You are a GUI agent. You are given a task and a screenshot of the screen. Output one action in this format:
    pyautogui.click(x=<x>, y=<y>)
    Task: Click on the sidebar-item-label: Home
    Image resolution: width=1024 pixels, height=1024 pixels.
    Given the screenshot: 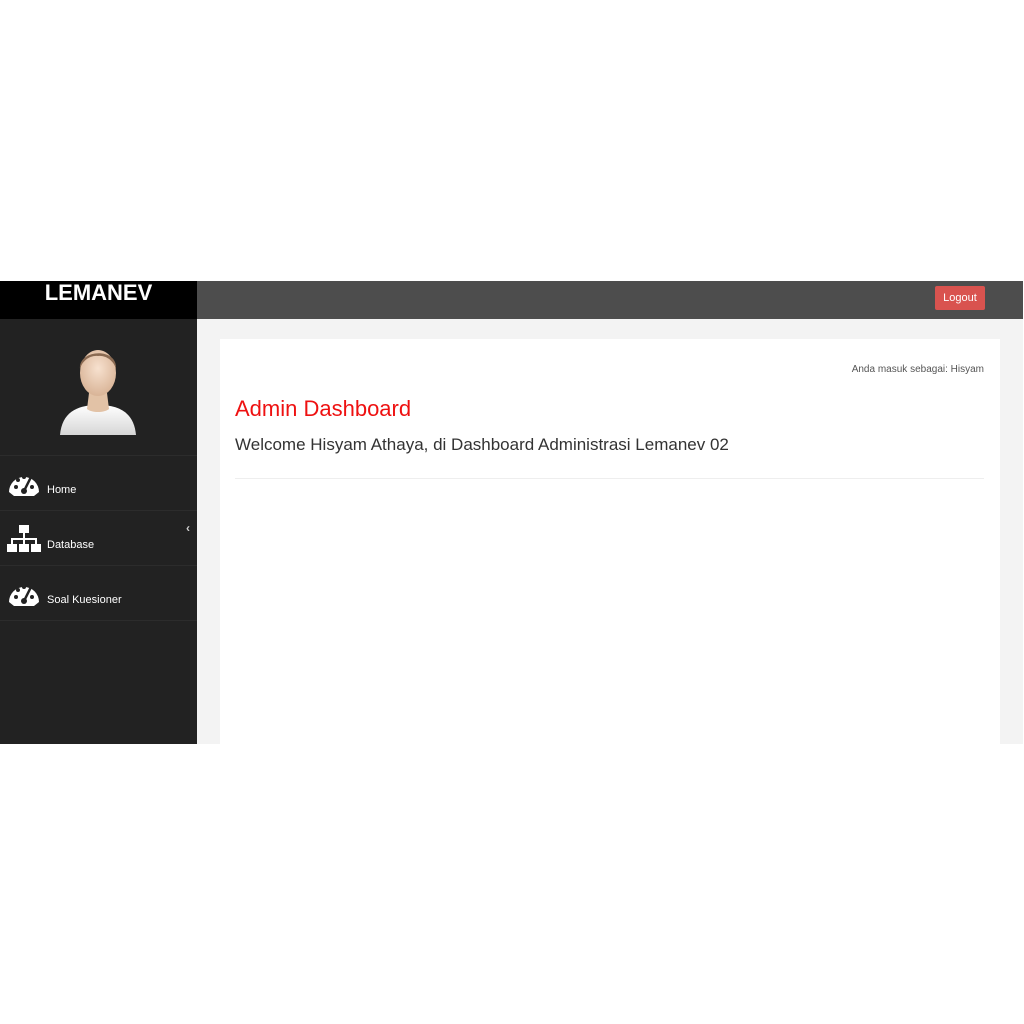 What is the action you would take?
    pyautogui.click(x=62, y=490)
    